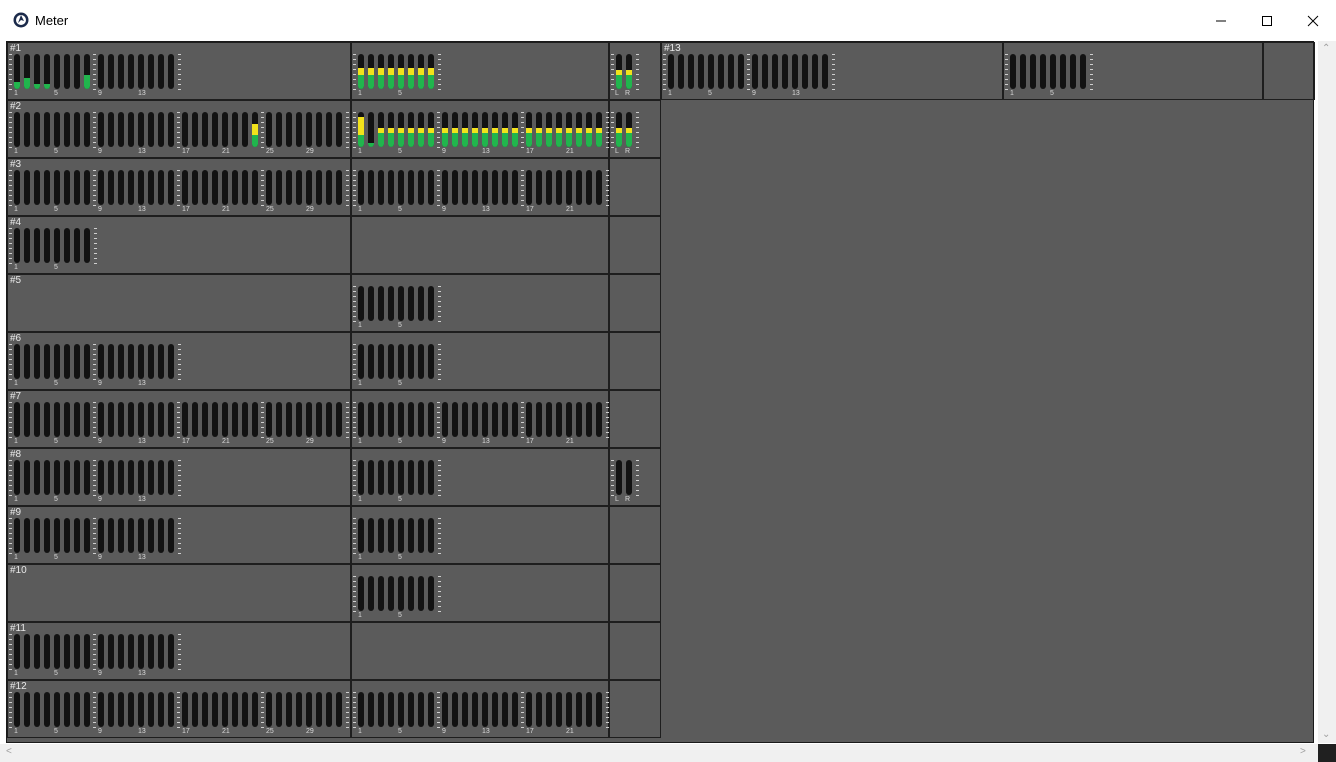 This screenshot has width=1336, height=762. I want to click on meter-panel: #11 1 5 9 13, so click(179, 651).